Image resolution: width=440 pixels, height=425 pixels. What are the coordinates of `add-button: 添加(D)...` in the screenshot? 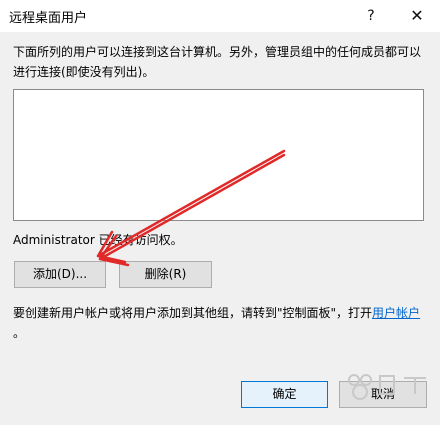 It's located at (60, 274).